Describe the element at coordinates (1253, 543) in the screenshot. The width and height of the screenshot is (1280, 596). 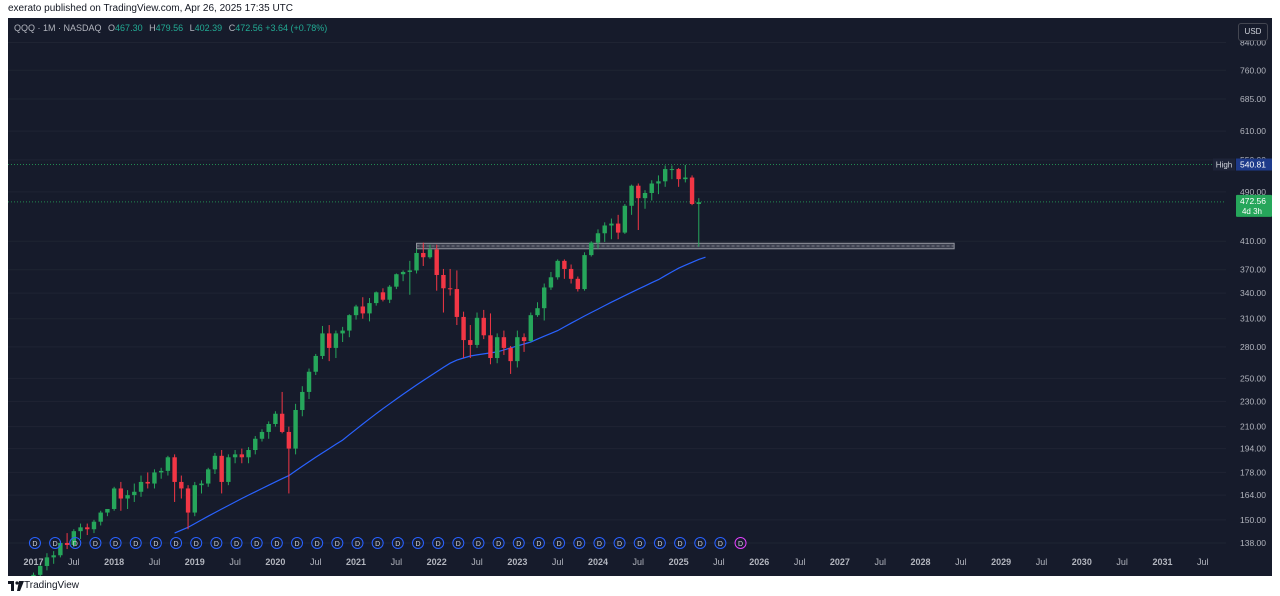
I see `y-tick-label: 138.00` at that location.